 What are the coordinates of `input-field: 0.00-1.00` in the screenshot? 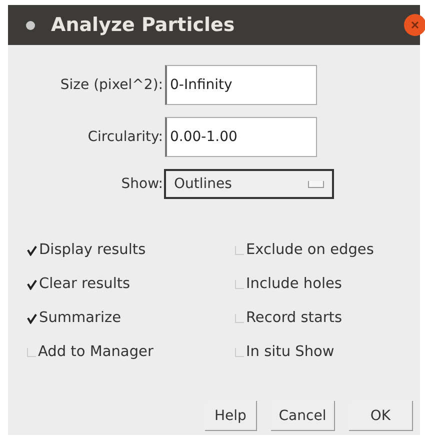 It's located at (241, 137).